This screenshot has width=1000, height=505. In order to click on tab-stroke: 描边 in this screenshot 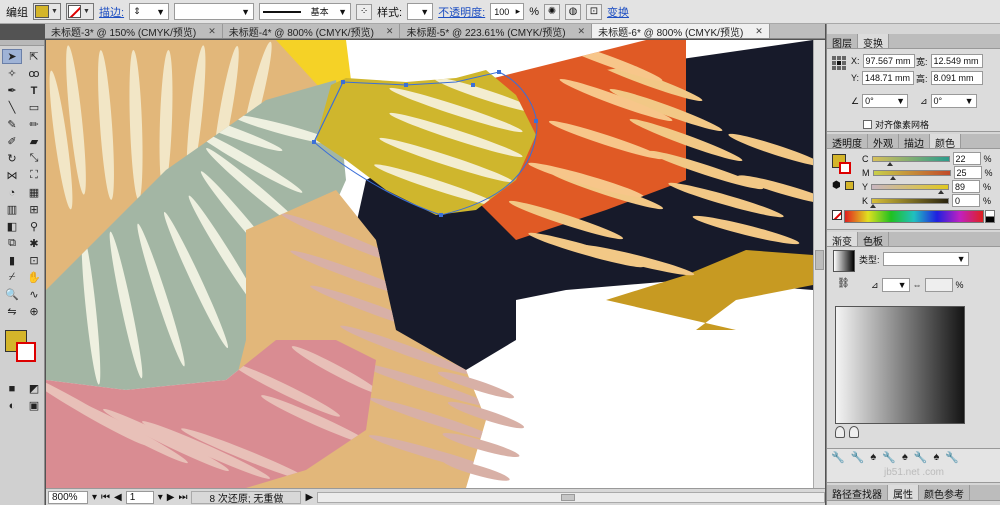, I will do `click(914, 142)`.